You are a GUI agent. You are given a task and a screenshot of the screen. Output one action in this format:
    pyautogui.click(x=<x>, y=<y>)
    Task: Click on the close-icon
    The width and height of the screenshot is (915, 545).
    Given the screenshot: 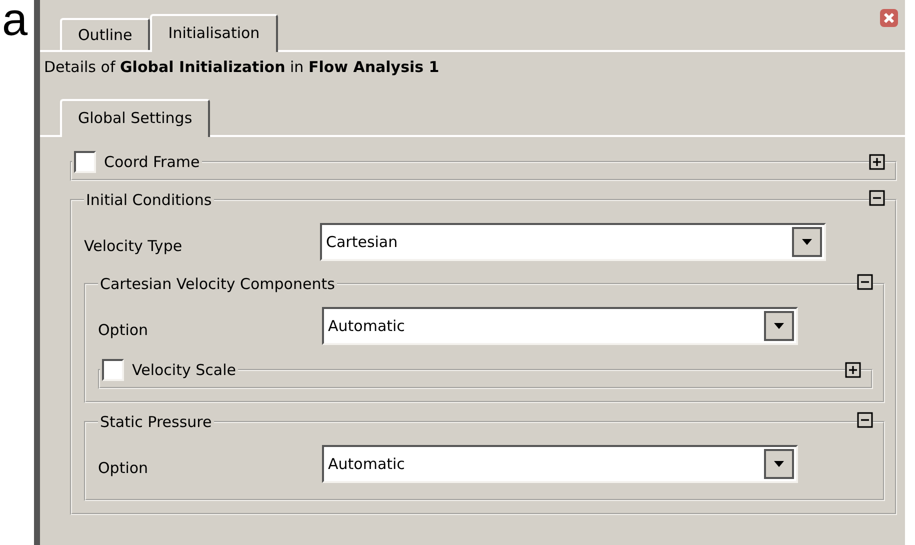 What is the action you would take?
    pyautogui.click(x=889, y=18)
    